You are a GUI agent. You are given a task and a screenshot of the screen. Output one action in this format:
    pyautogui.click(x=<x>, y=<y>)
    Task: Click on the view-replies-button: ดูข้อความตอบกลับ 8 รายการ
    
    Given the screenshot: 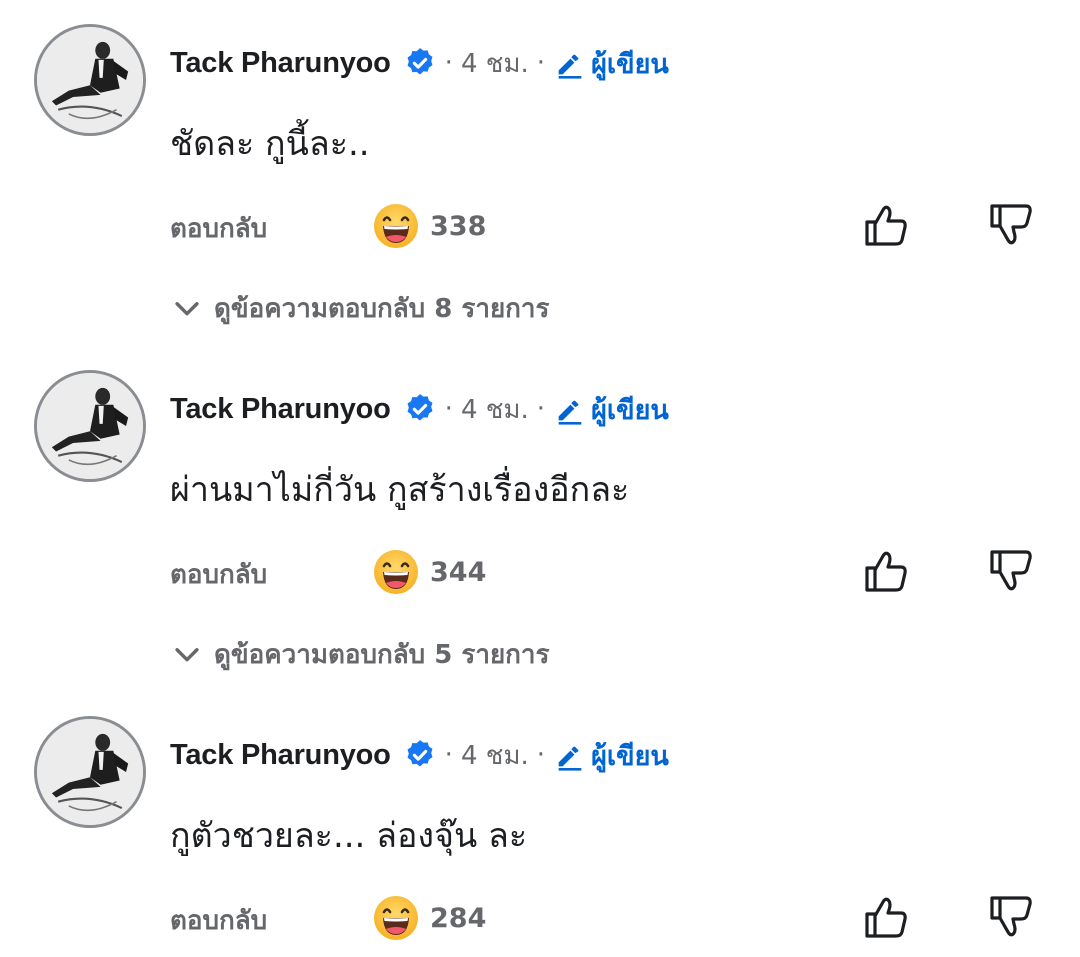 What is the action you would take?
    pyautogui.click(x=360, y=308)
    